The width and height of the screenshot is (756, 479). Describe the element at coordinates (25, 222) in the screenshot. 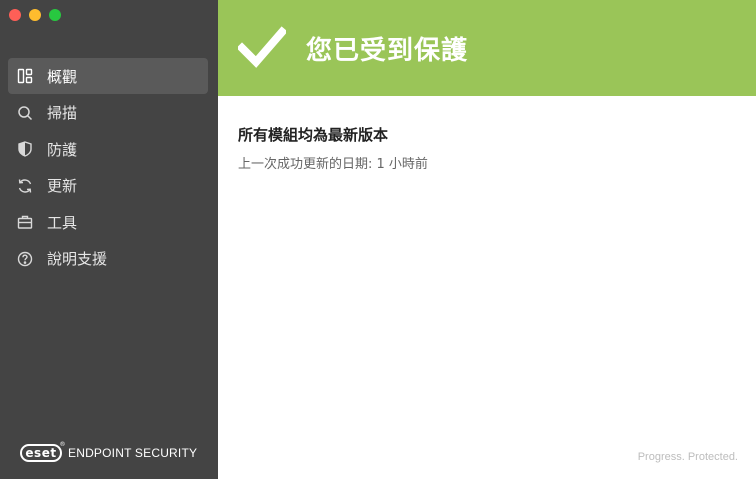

I see `briefcase-icon` at that location.